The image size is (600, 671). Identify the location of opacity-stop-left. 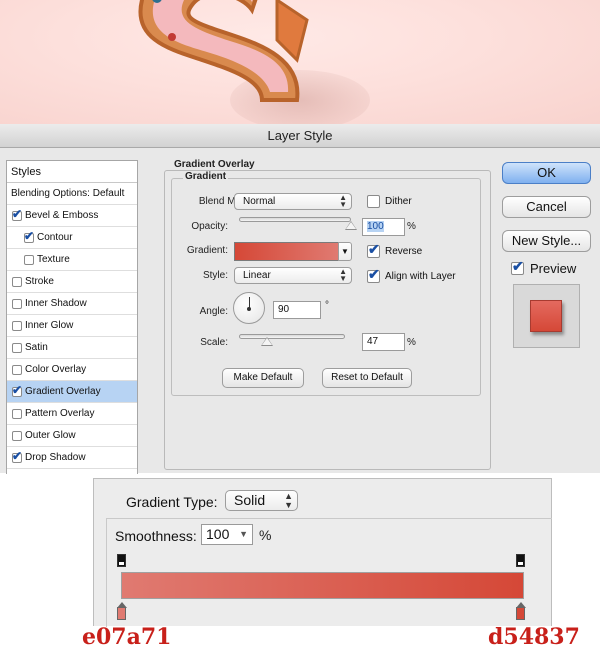
(121, 560).